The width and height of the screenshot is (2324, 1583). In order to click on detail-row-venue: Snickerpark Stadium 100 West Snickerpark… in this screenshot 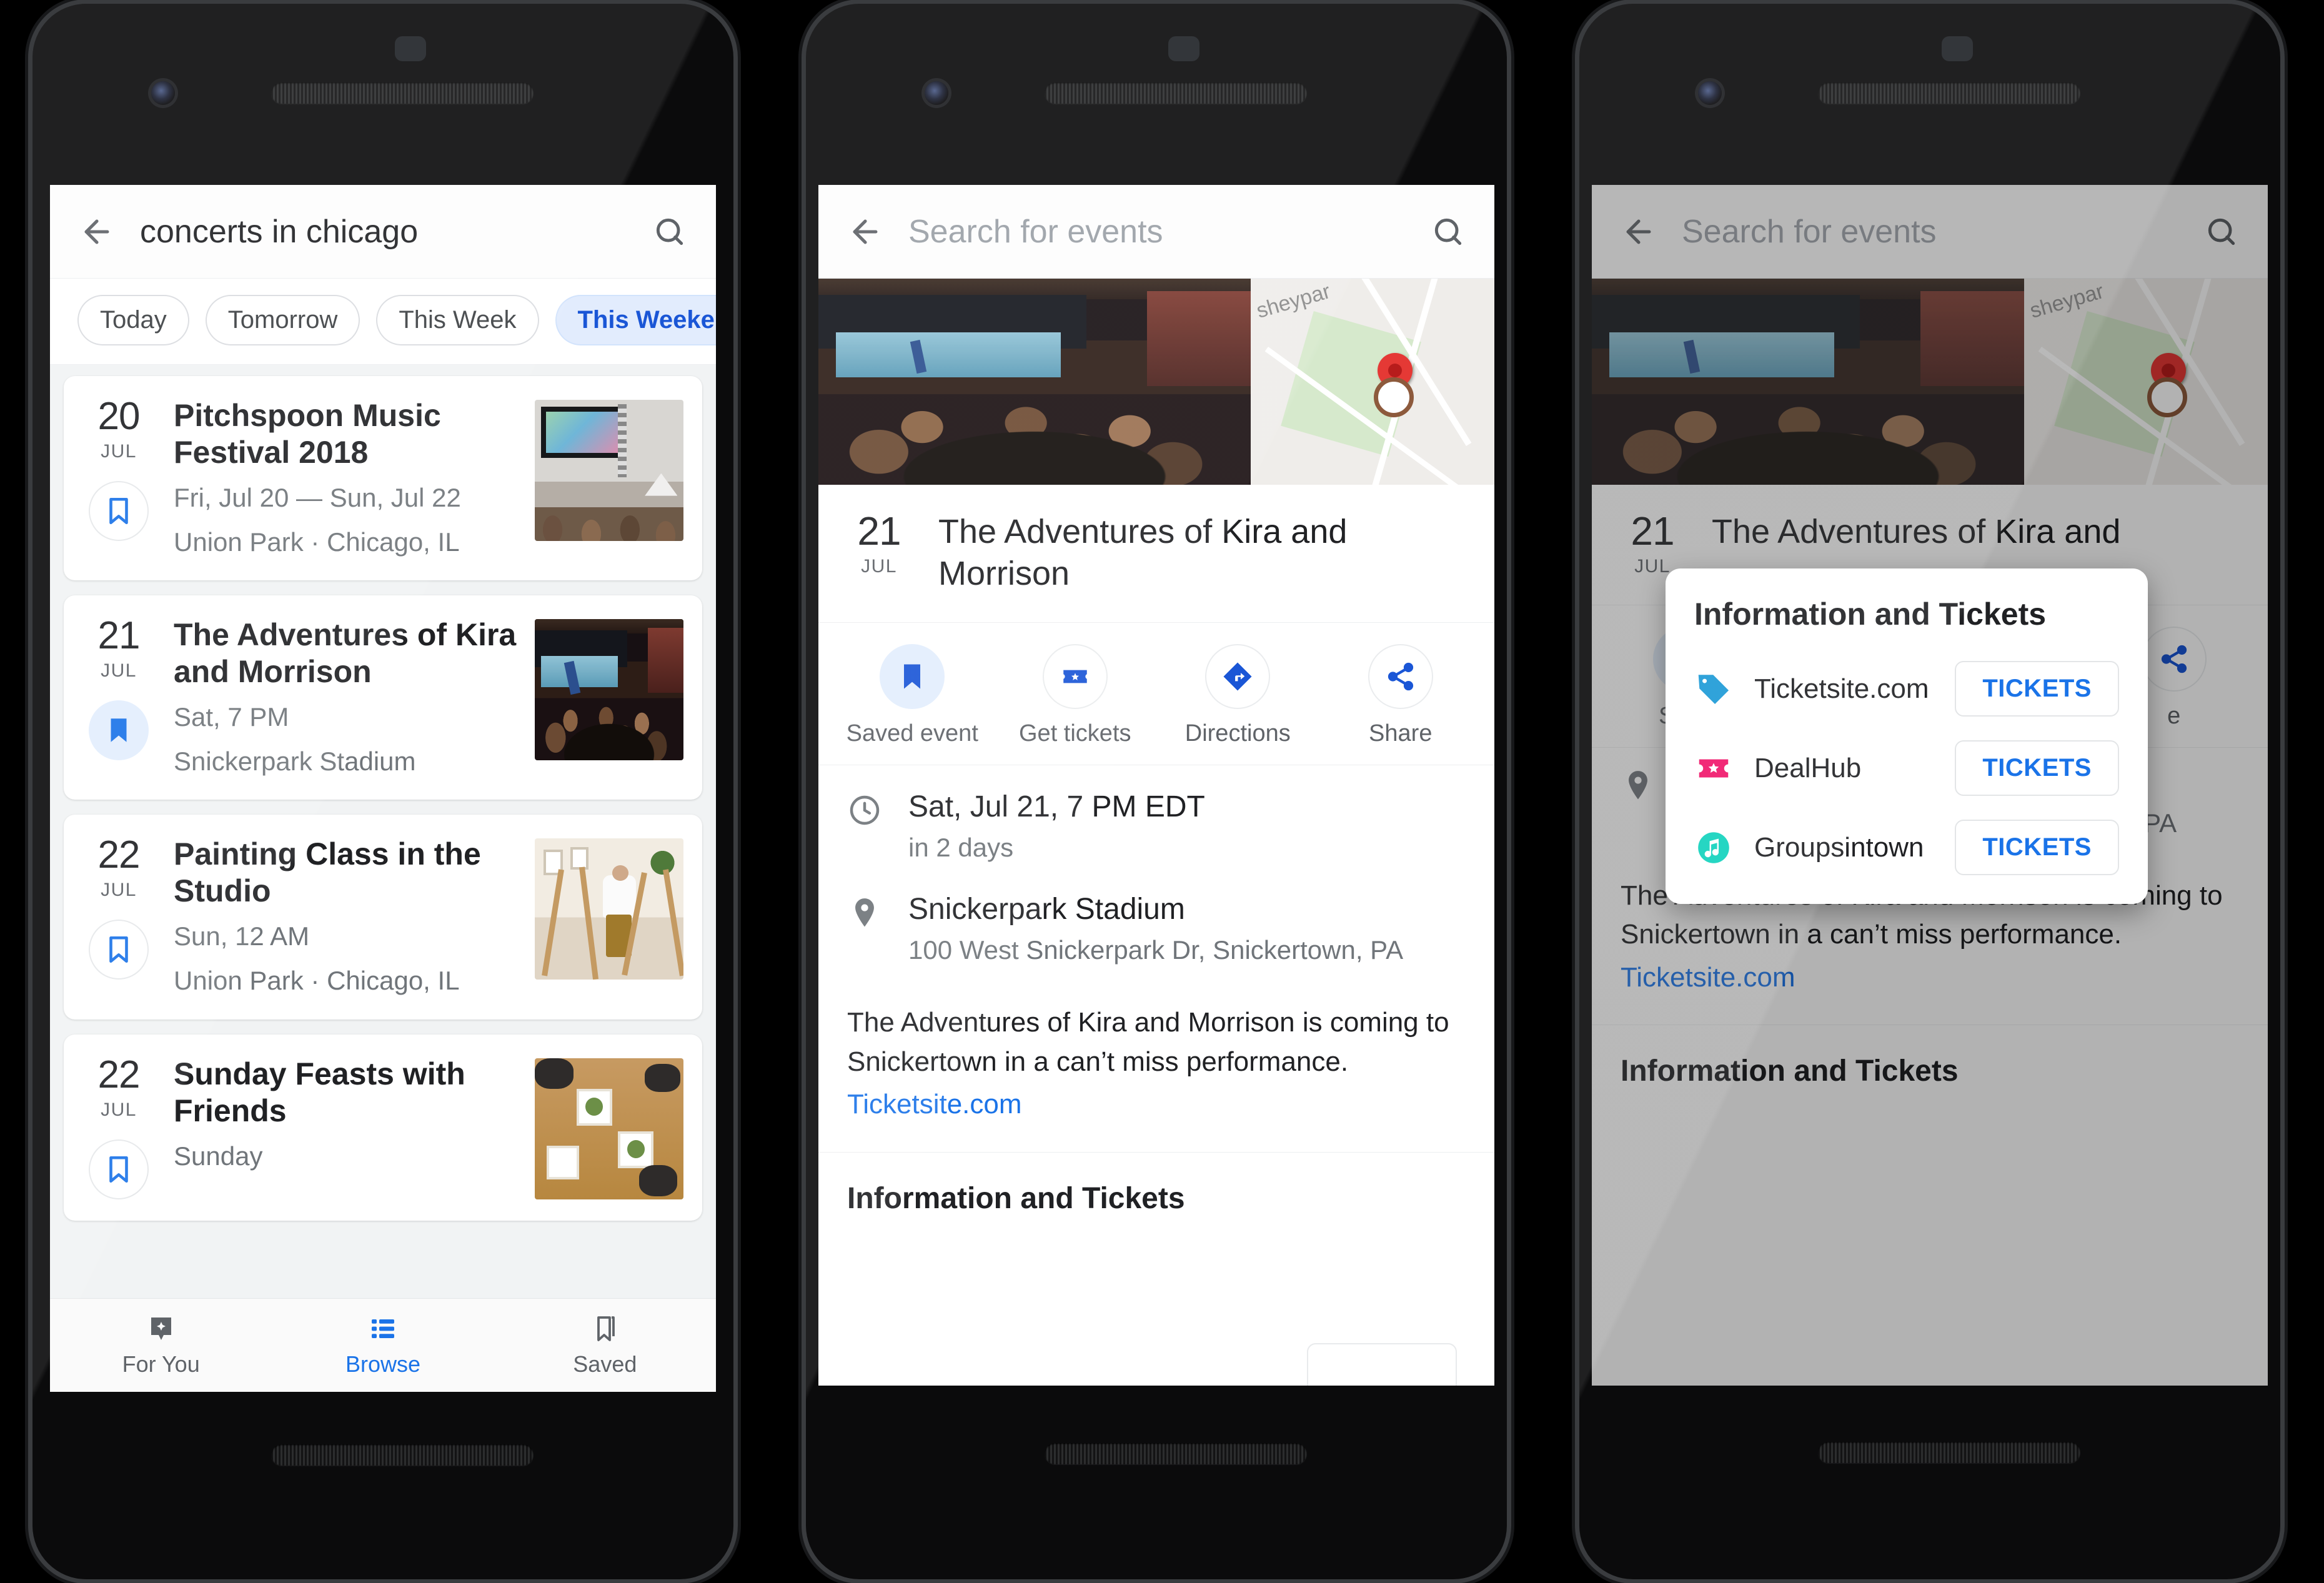, I will do `click(1156, 929)`.